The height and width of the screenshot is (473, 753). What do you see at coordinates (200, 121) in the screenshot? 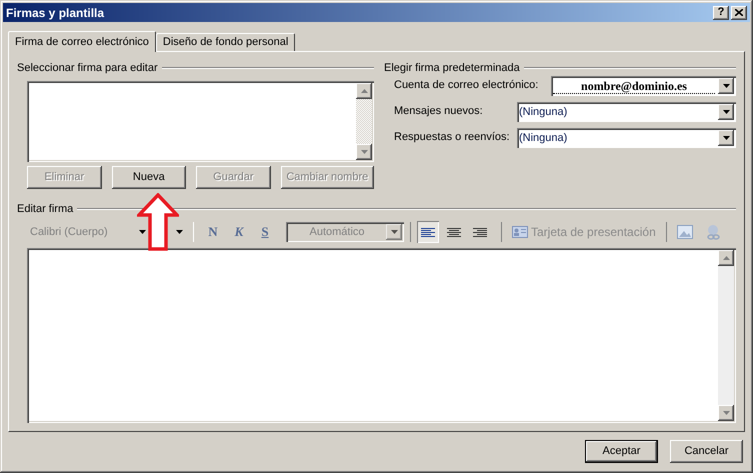
I see `signature-list` at bounding box center [200, 121].